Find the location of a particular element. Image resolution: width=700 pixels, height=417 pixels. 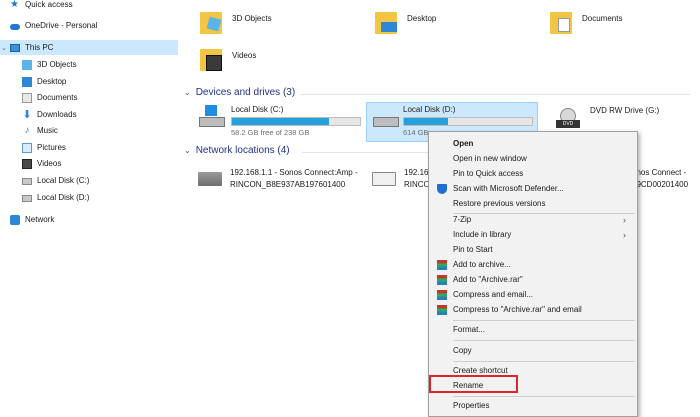

folder-documents: Documents is located at coordinates (586, 23).